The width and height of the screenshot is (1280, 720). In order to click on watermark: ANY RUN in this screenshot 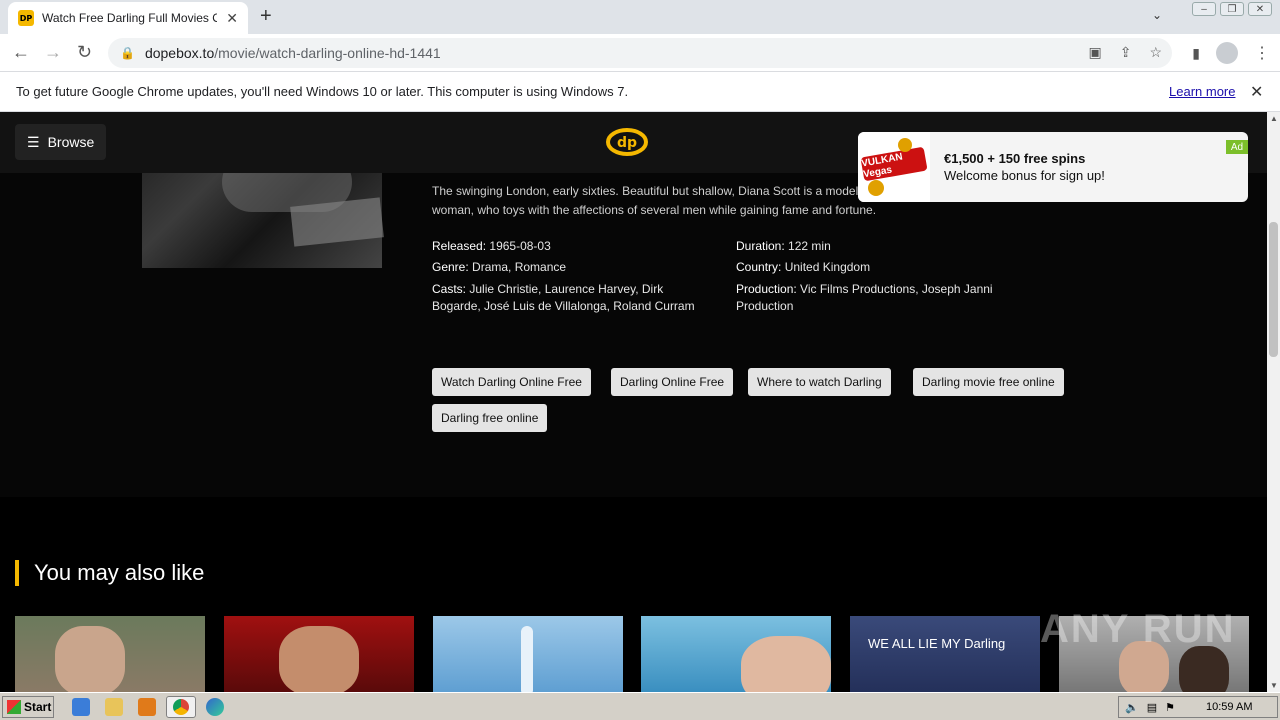, I will do `click(1138, 629)`.